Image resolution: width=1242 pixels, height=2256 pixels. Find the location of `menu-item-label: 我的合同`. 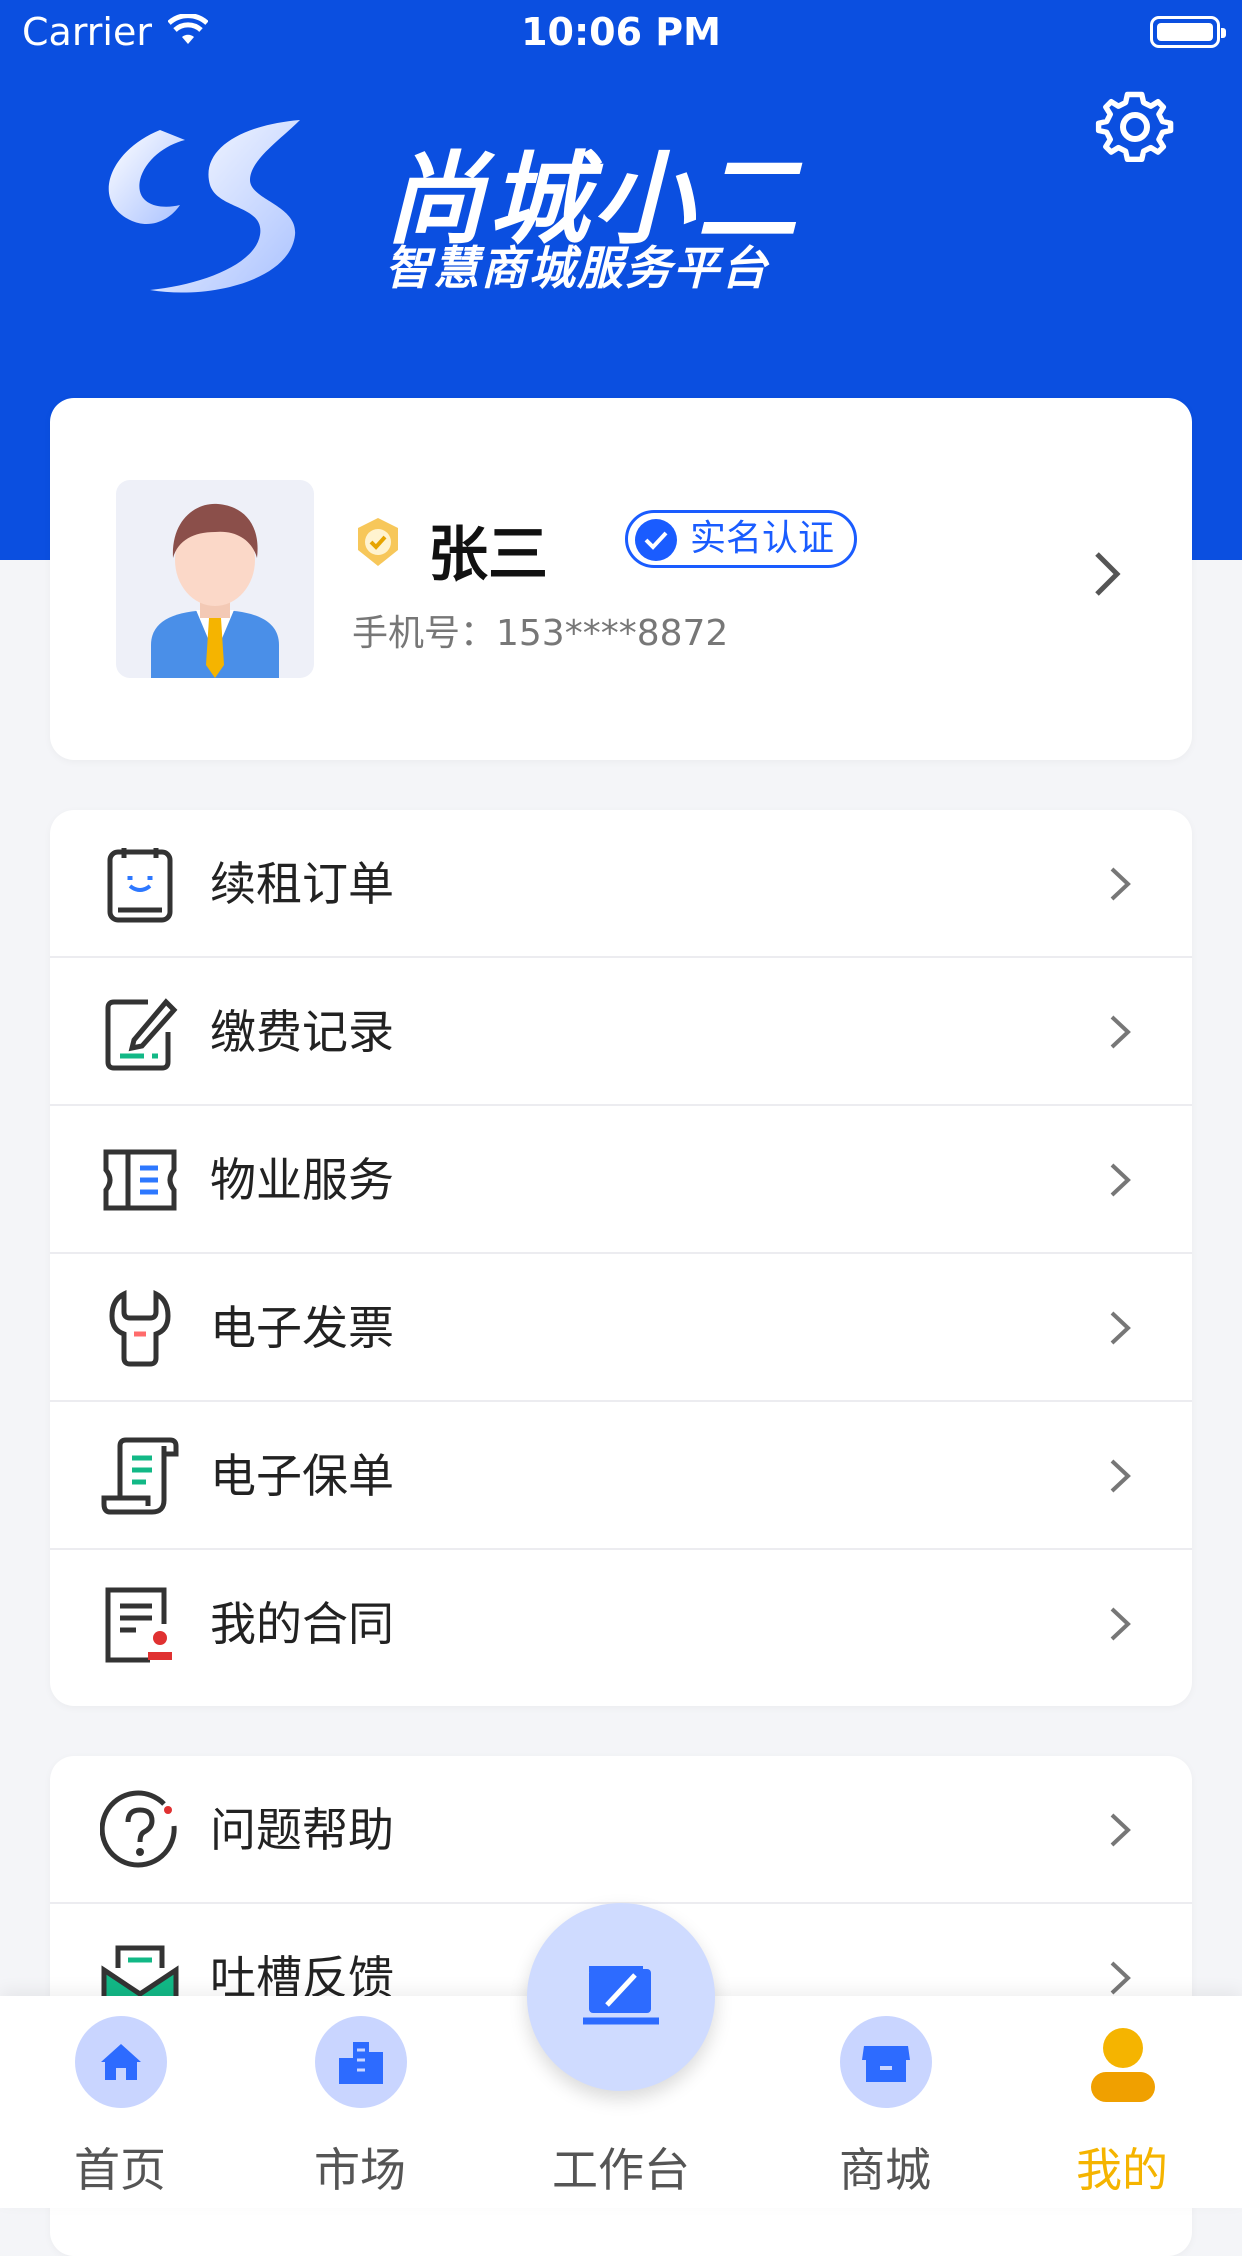

menu-item-label: 我的合同 is located at coordinates (302, 1624).